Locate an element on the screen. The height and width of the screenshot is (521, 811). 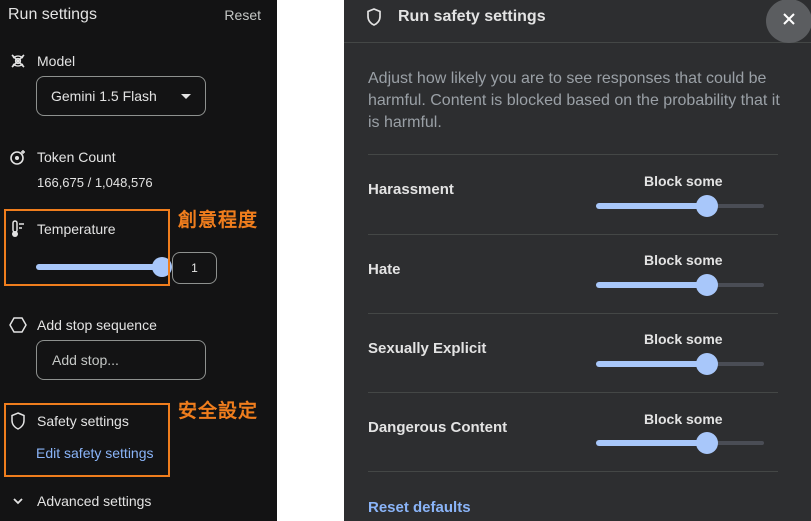
dialog-title: Run safety settings is located at coordinates (472, 16).